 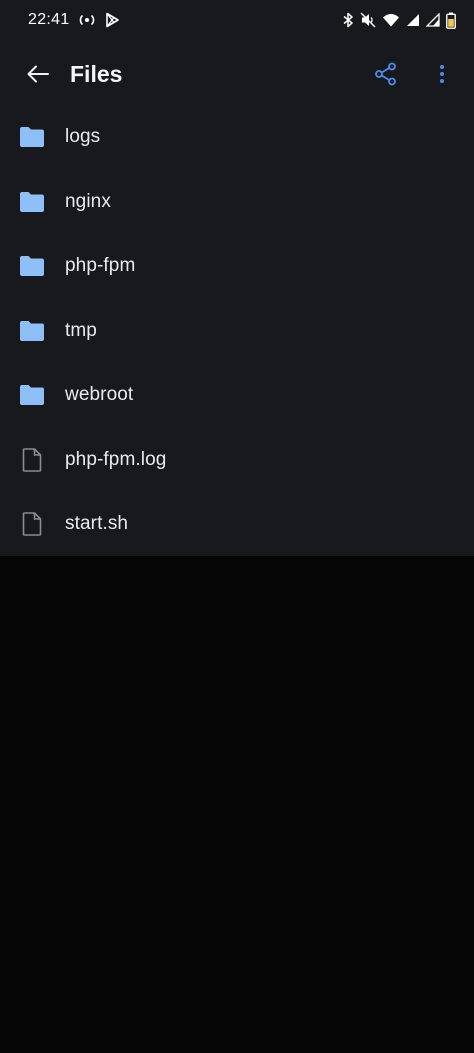 I want to click on wifi-icon, so click(x=391, y=20).